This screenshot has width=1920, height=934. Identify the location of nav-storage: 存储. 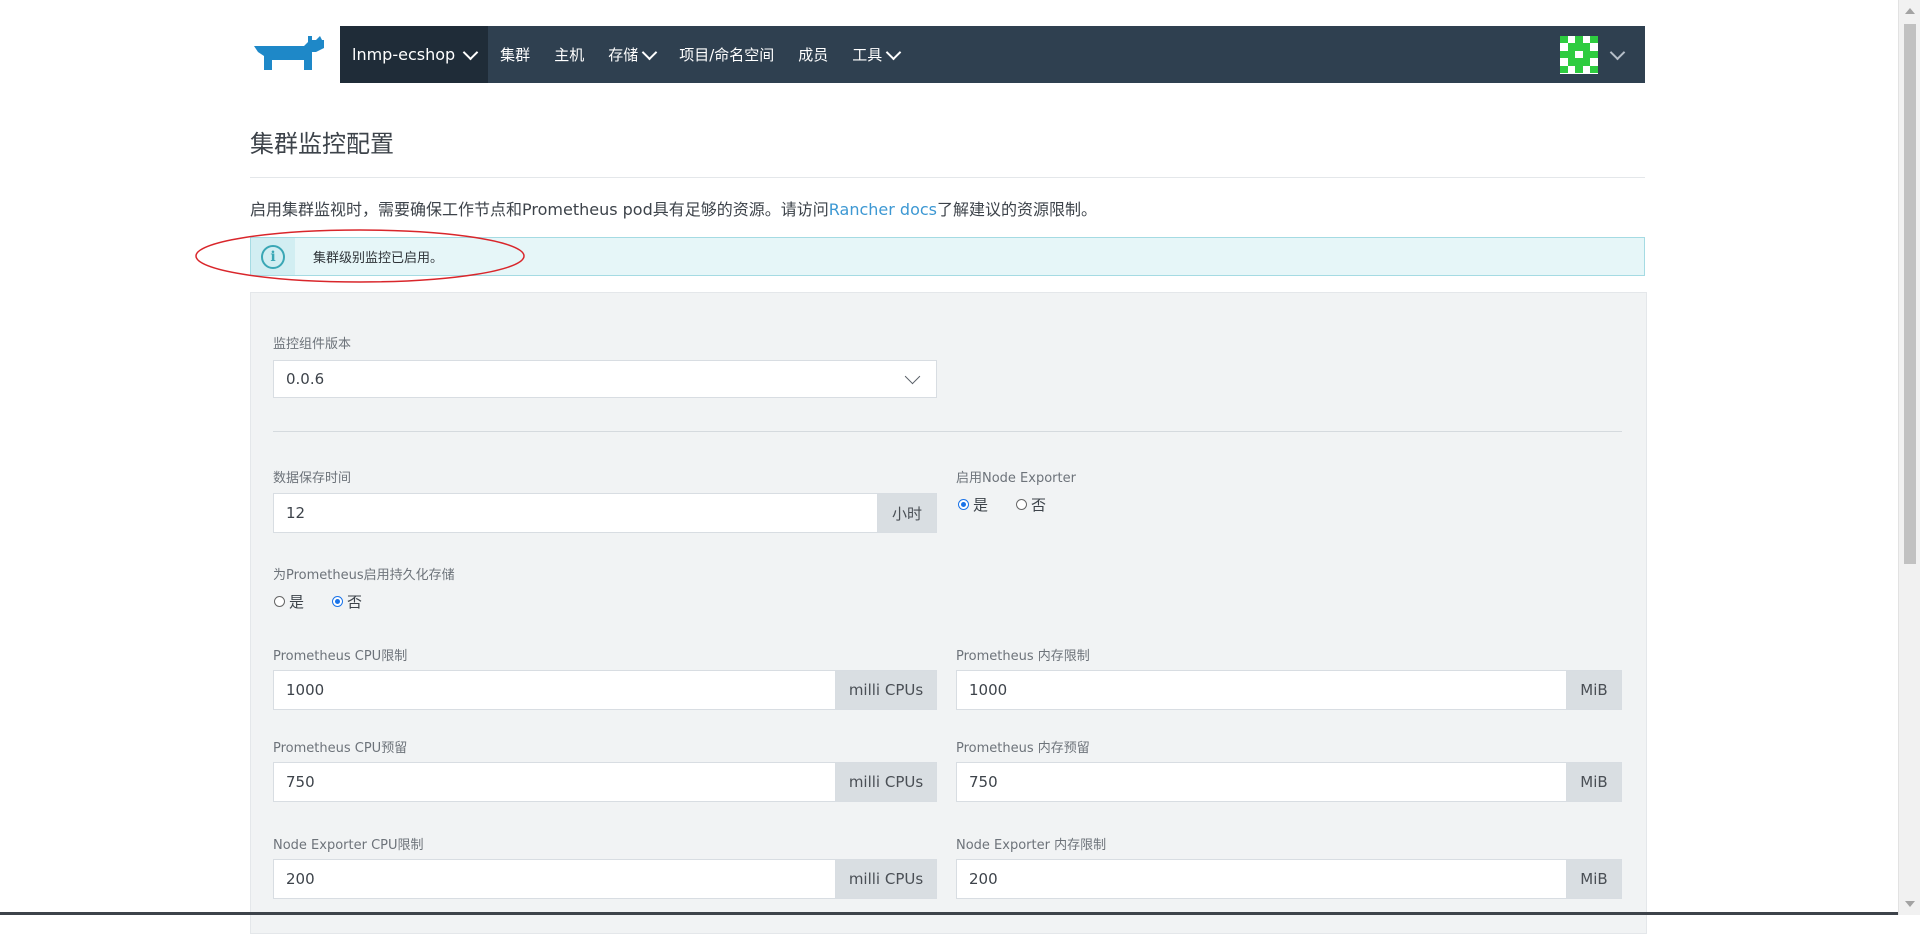
(631, 54).